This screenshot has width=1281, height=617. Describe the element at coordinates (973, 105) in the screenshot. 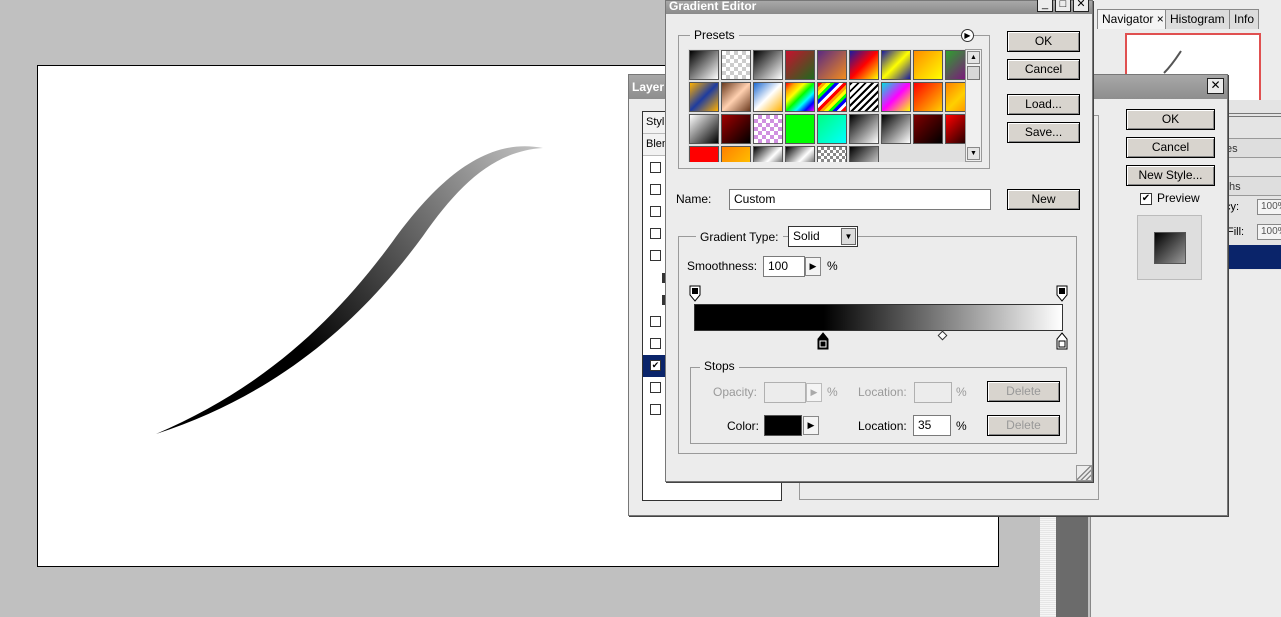

I see `presets-scrollbar: ▲ ▼` at that location.